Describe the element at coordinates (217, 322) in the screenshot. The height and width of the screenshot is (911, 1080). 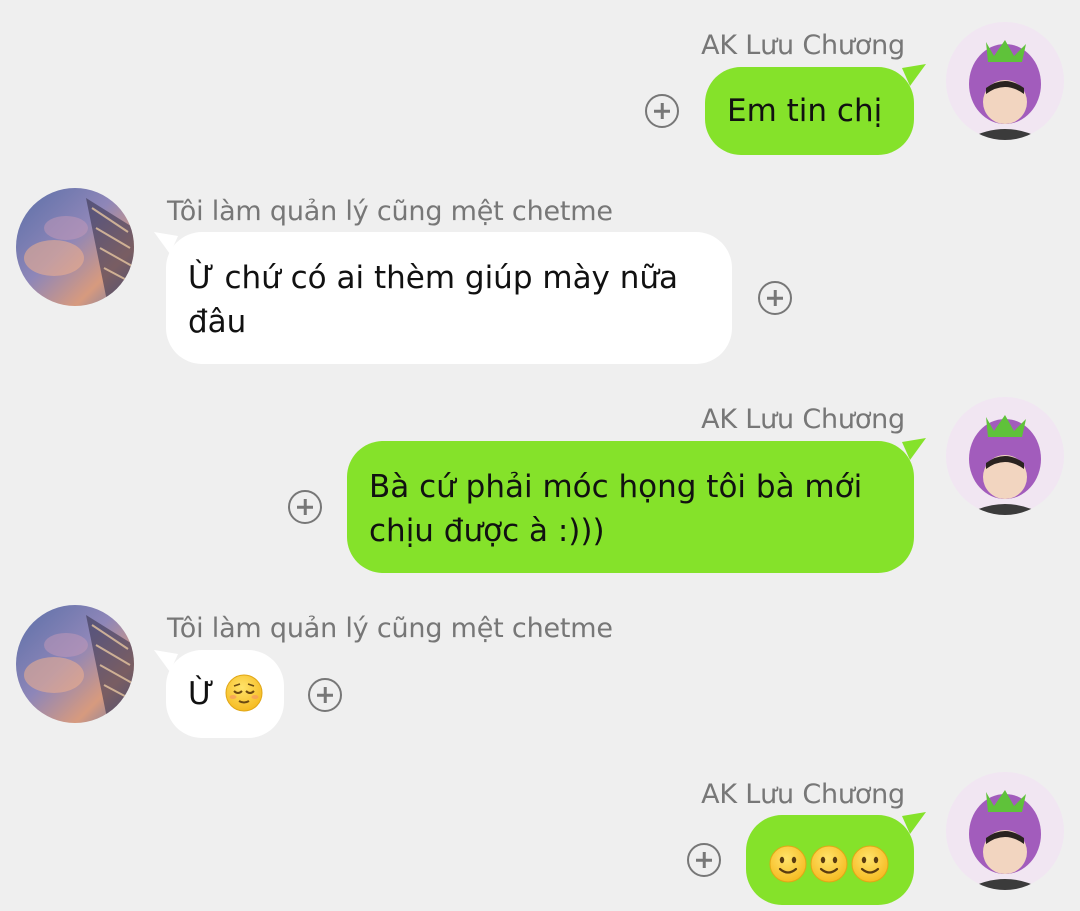
I see `message-line-2: đâu` at that location.